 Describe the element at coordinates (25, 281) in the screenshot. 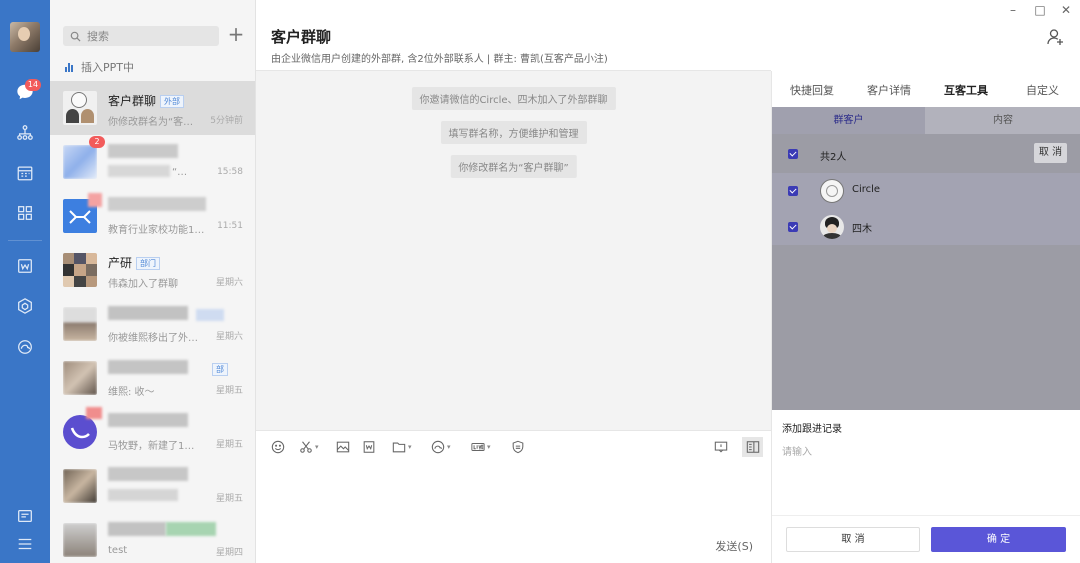

I see `nav-rail: 14` at that location.